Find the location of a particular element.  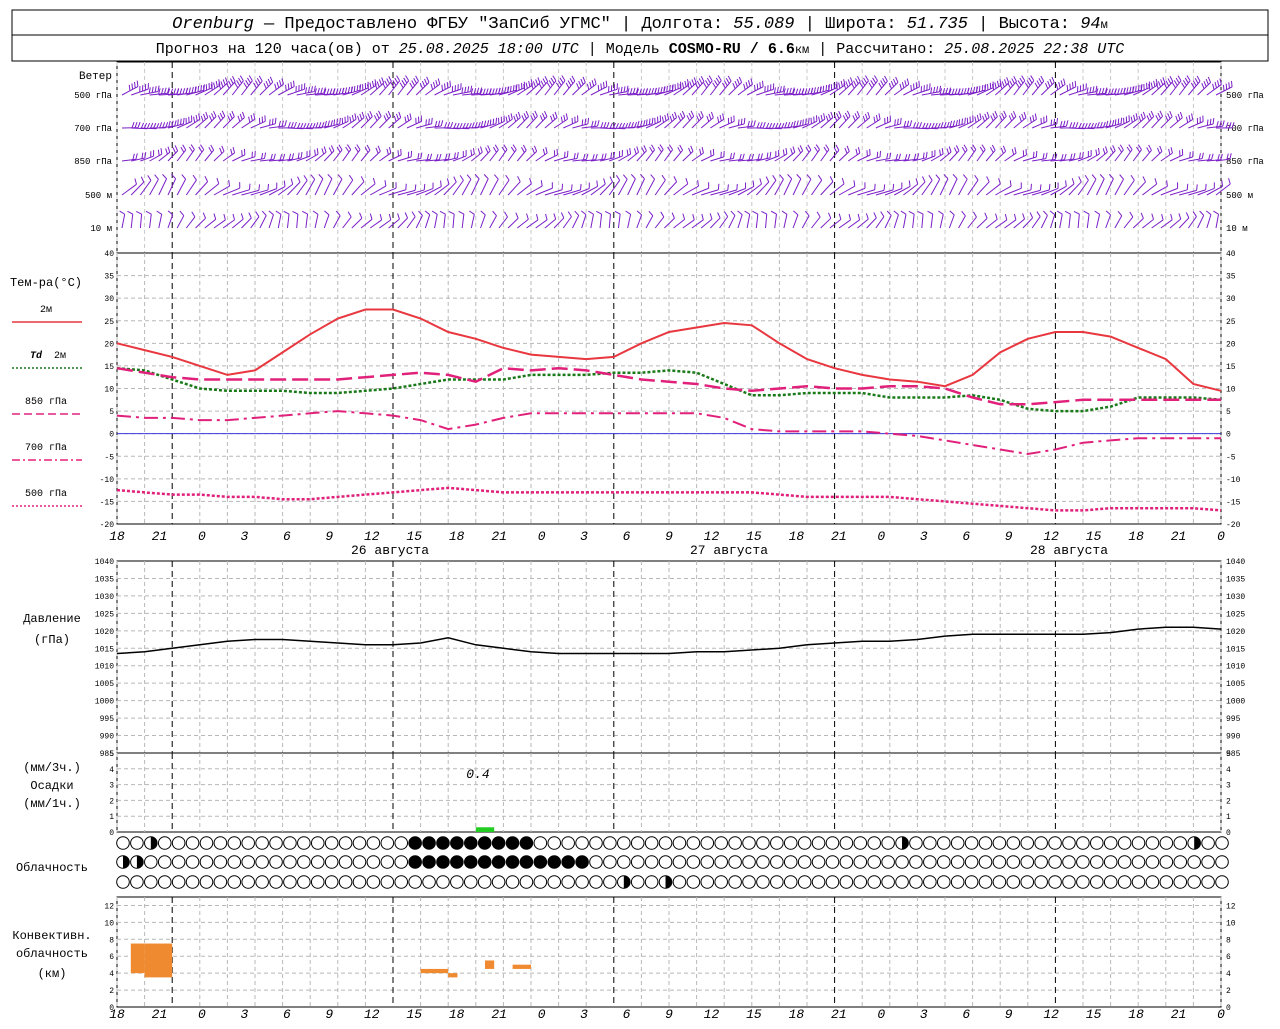

hour-label: 18 is located at coordinates (797, 536).